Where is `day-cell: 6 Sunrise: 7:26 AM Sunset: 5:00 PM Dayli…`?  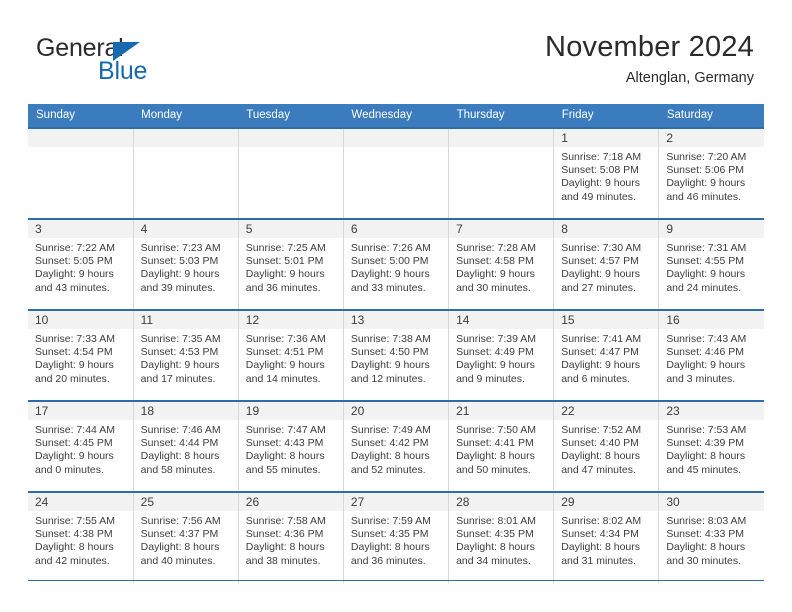 day-cell: 6 Sunrise: 7:26 AM Sunset: 5:00 PM Dayli… is located at coordinates (396, 264).